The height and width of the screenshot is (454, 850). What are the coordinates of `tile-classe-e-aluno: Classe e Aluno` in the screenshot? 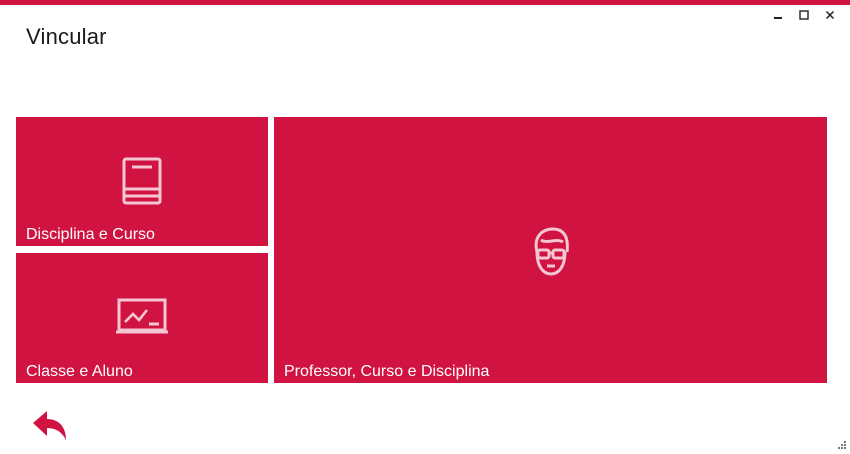 It's located at (142, 318).